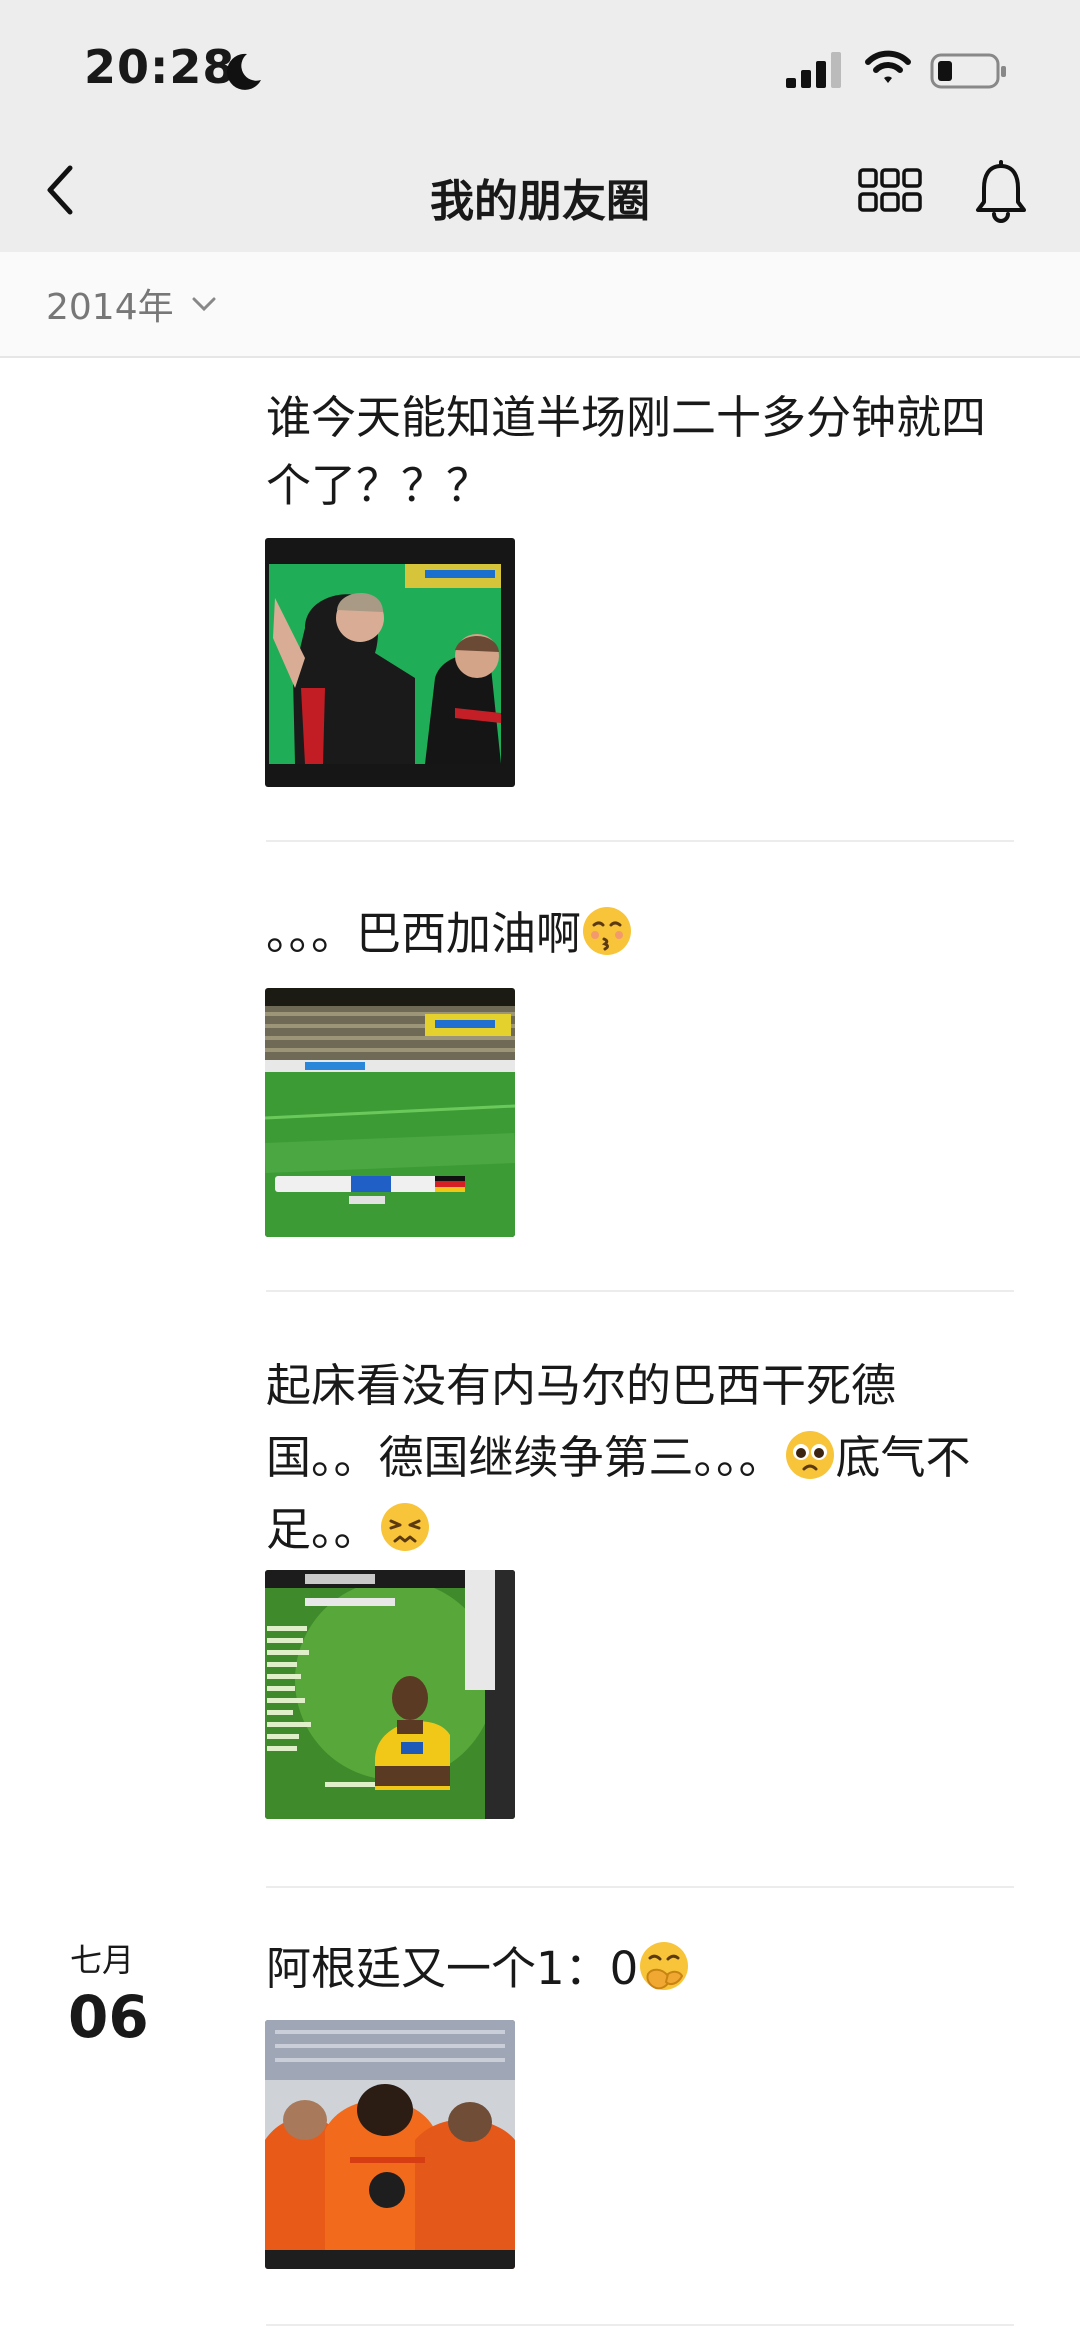 This screenshot has width=1080, height=2337. What do you see at coordinates (890, 190) in the screenshot?
I see `grid-view-icon` at bounding box center [890, 190].